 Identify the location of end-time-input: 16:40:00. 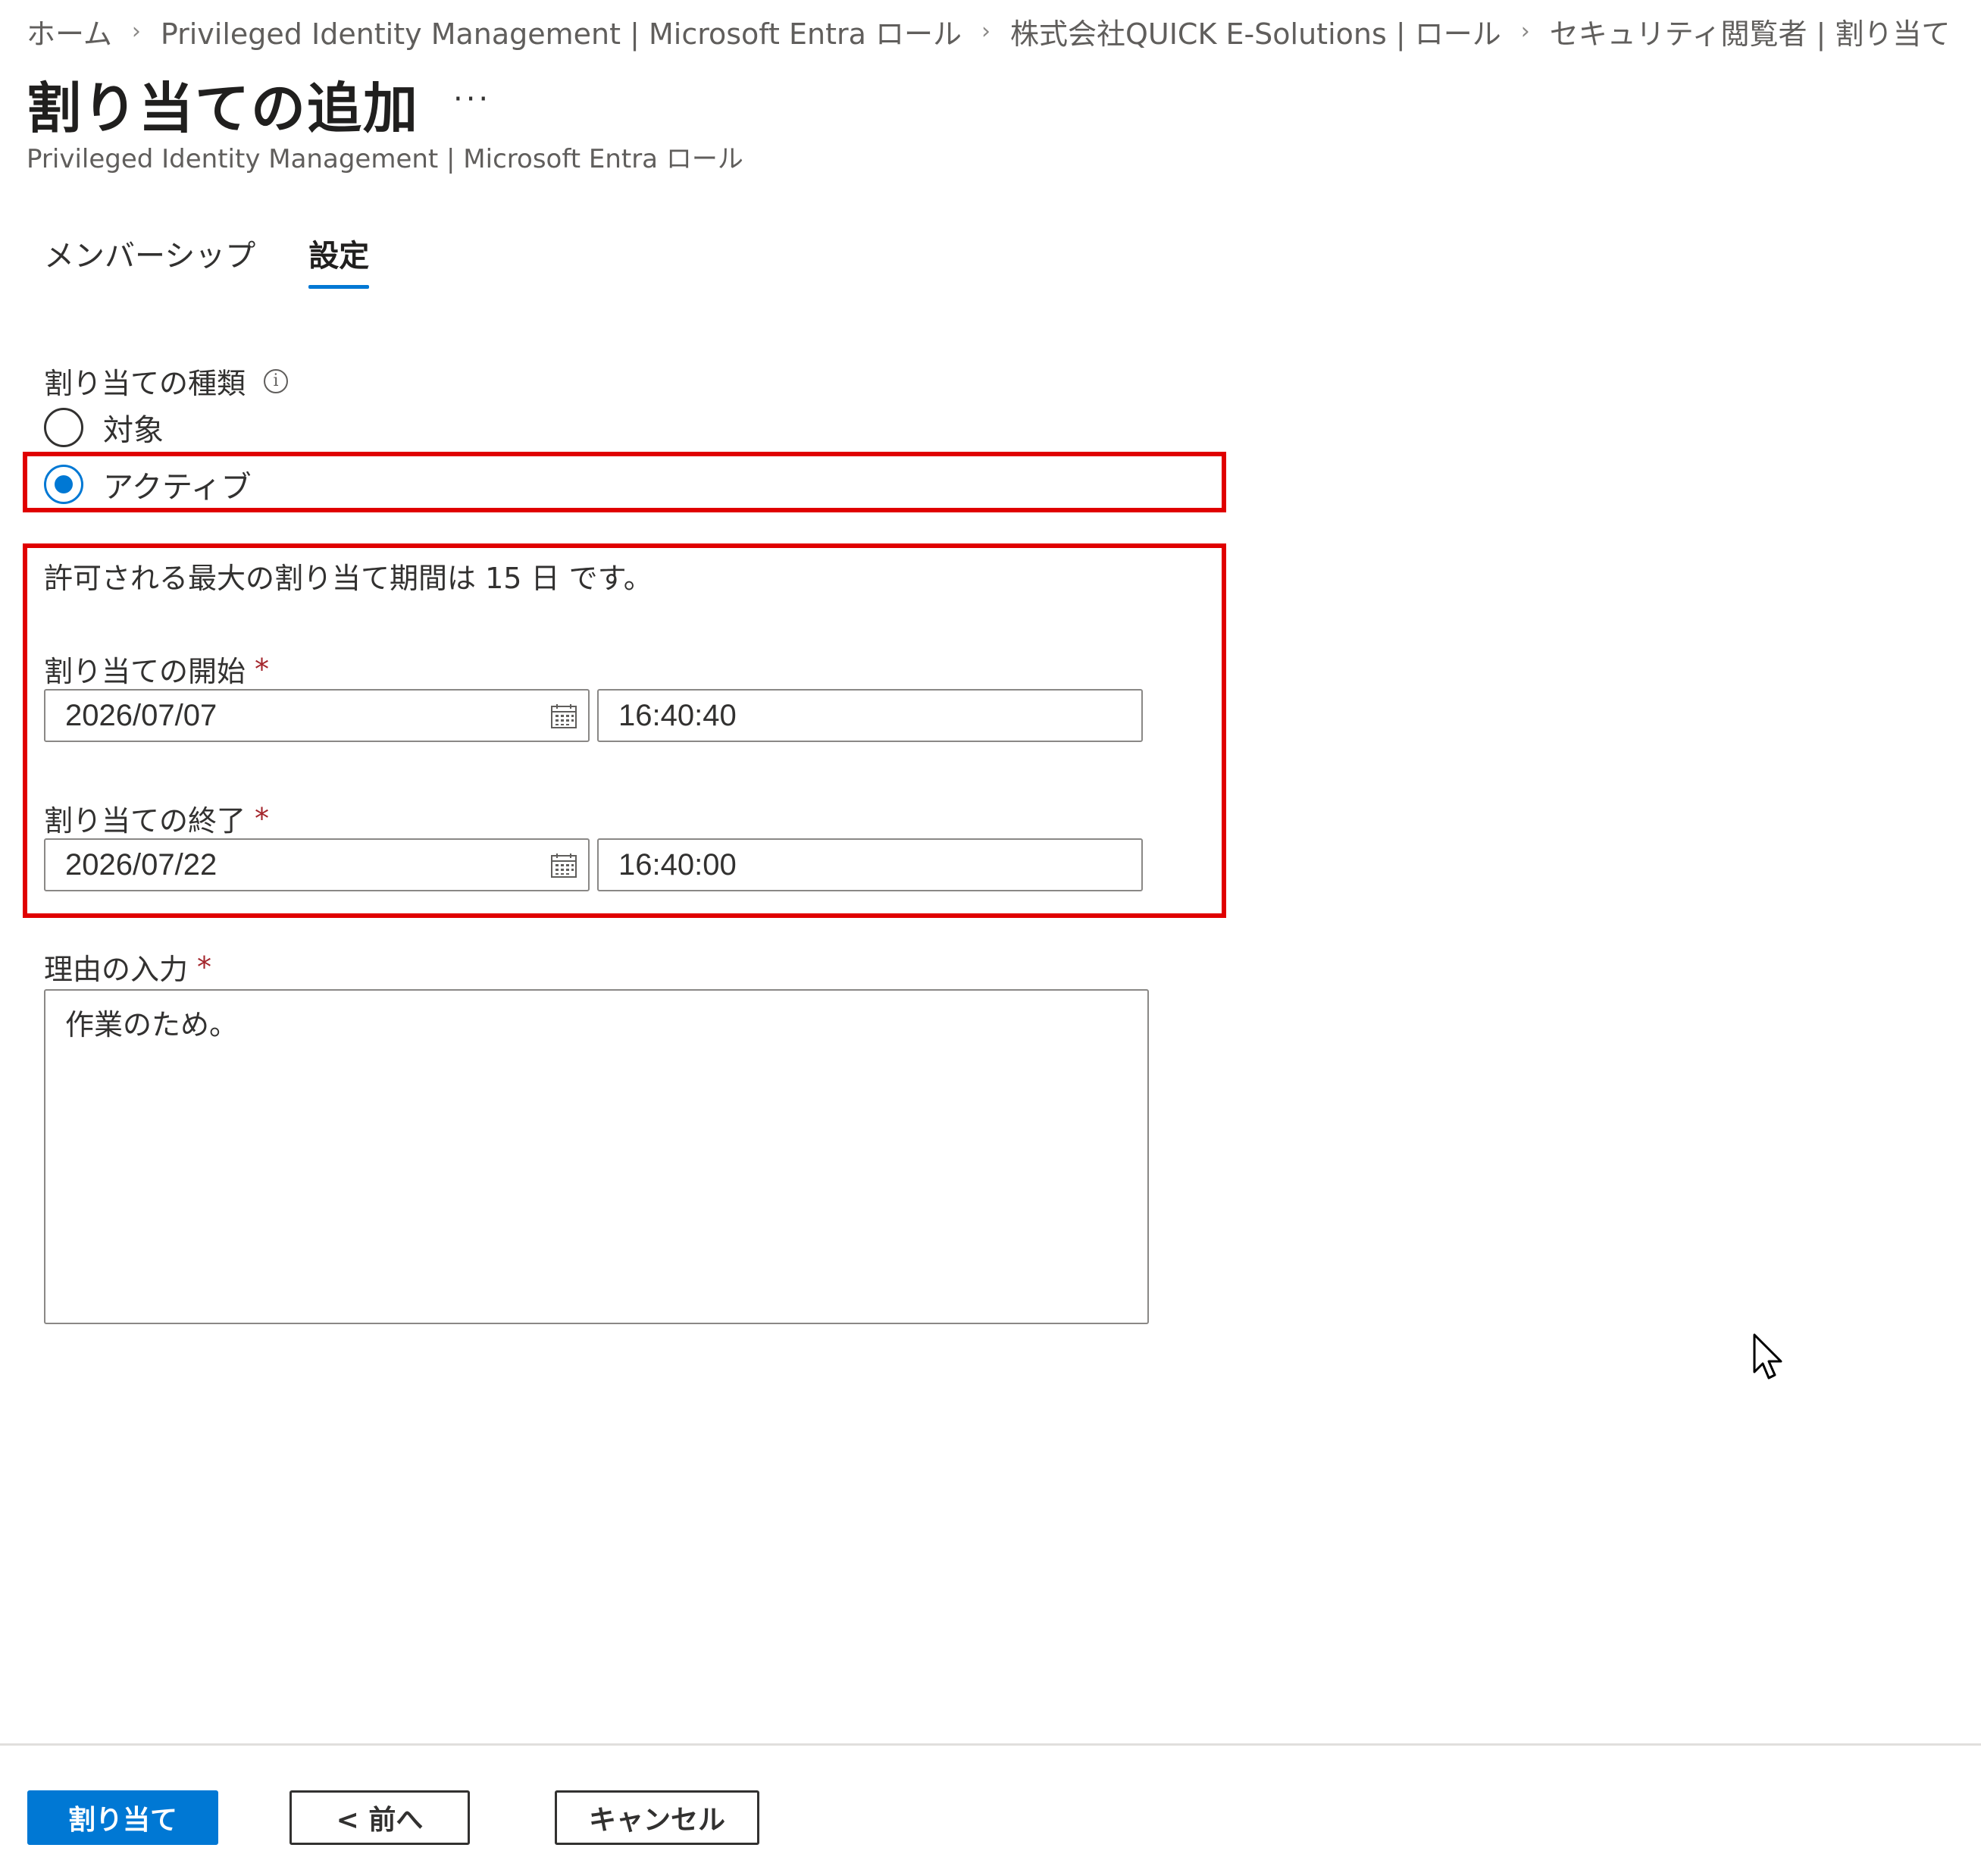
(870, 864).